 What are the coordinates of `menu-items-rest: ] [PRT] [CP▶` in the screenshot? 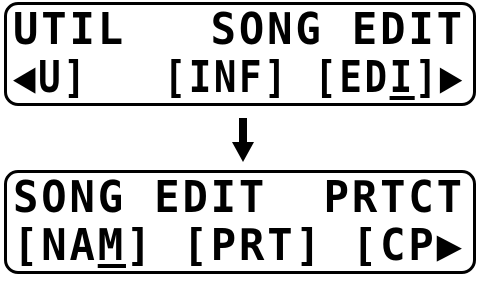 It's located at (295, 245).